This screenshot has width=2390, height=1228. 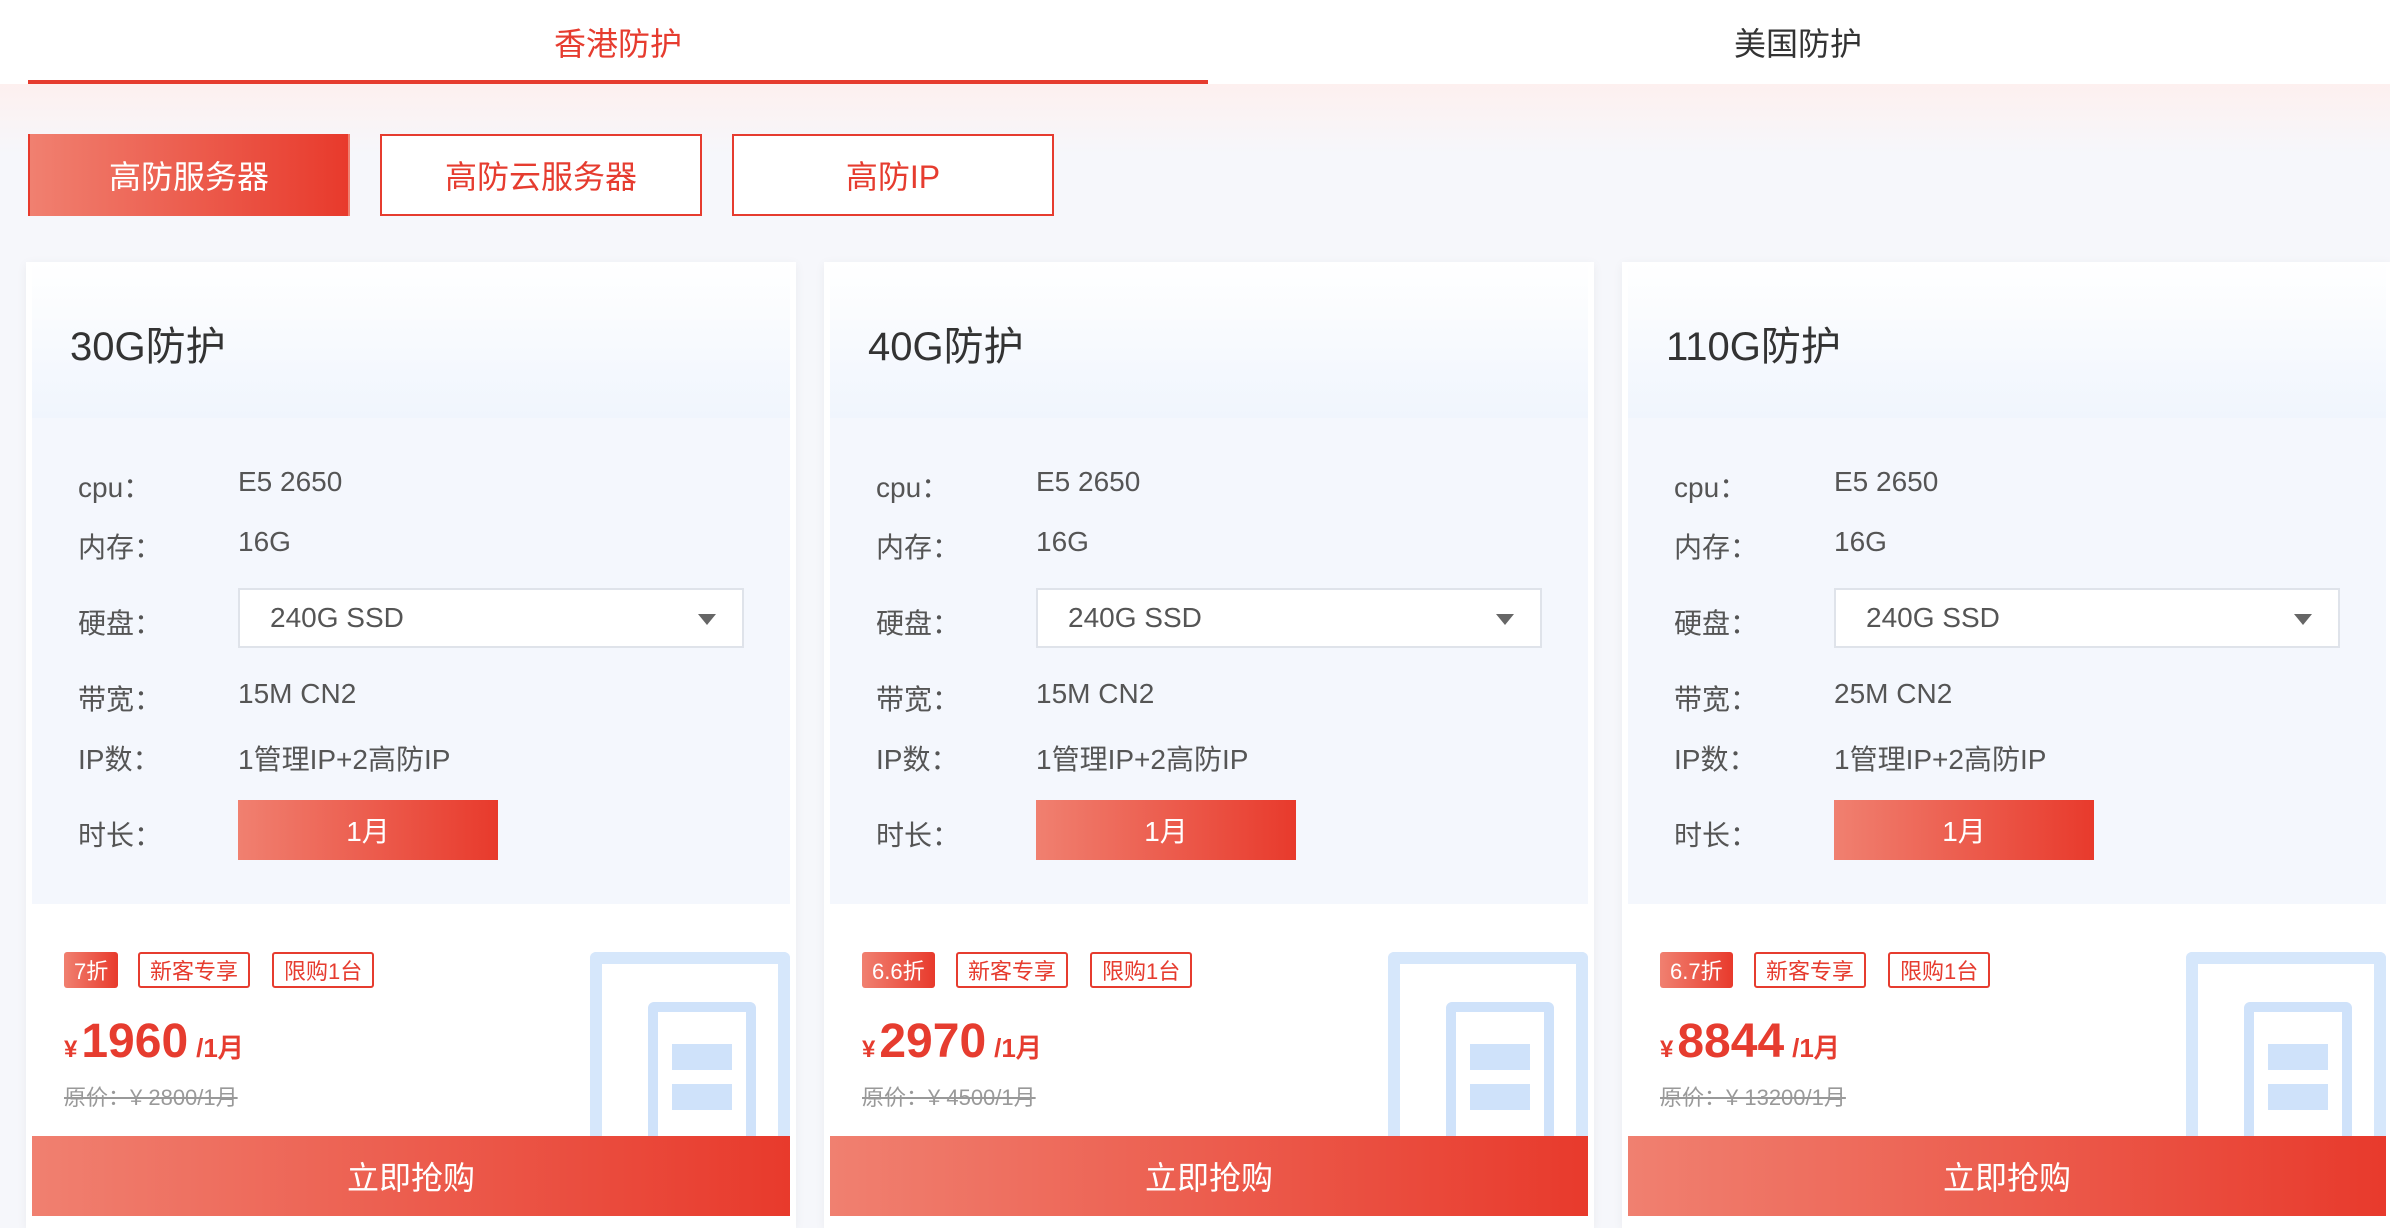 I want to click on card-title: 30G防护, so click(x=148, y=347).